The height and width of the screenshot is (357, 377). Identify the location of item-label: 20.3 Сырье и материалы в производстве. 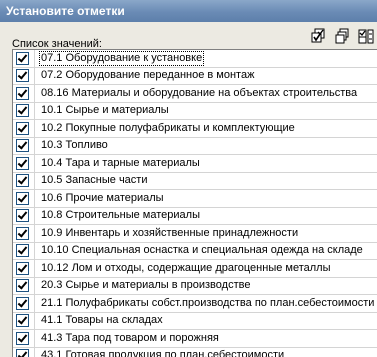
(146, 285).